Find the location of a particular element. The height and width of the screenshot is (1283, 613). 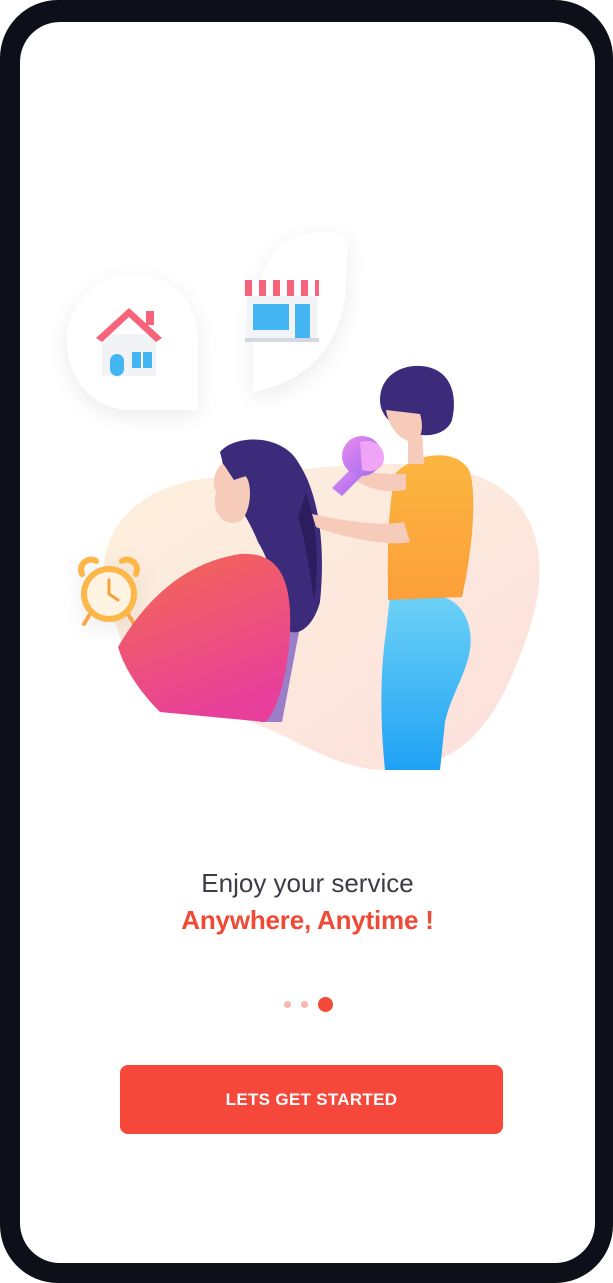

headline: Enjoy your service is located at coordinates (307, 883).